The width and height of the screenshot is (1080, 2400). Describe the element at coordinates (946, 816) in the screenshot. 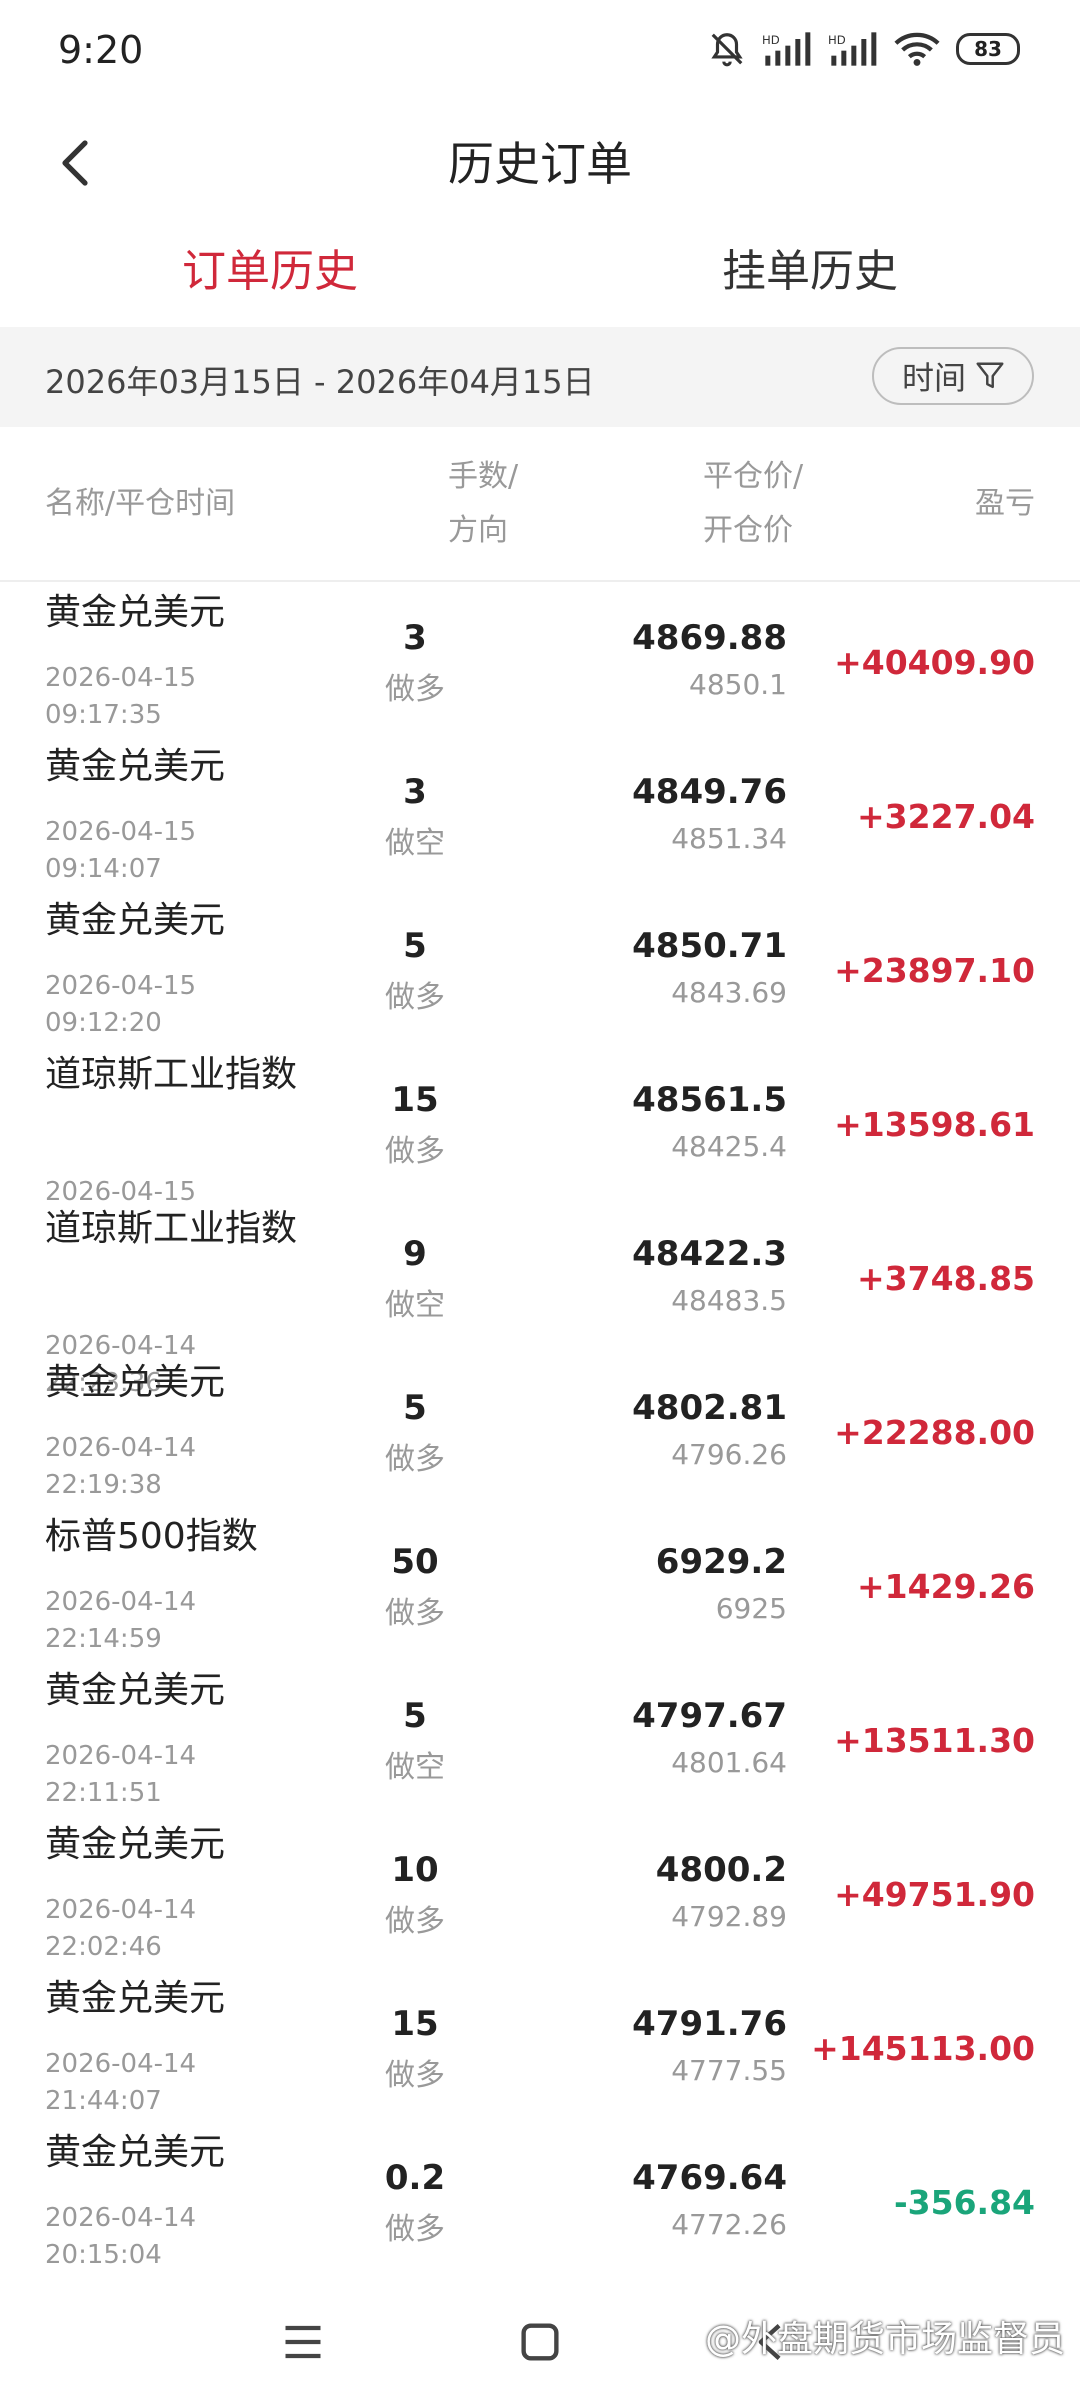

I see `order-pnl: +3227.04` at that location.